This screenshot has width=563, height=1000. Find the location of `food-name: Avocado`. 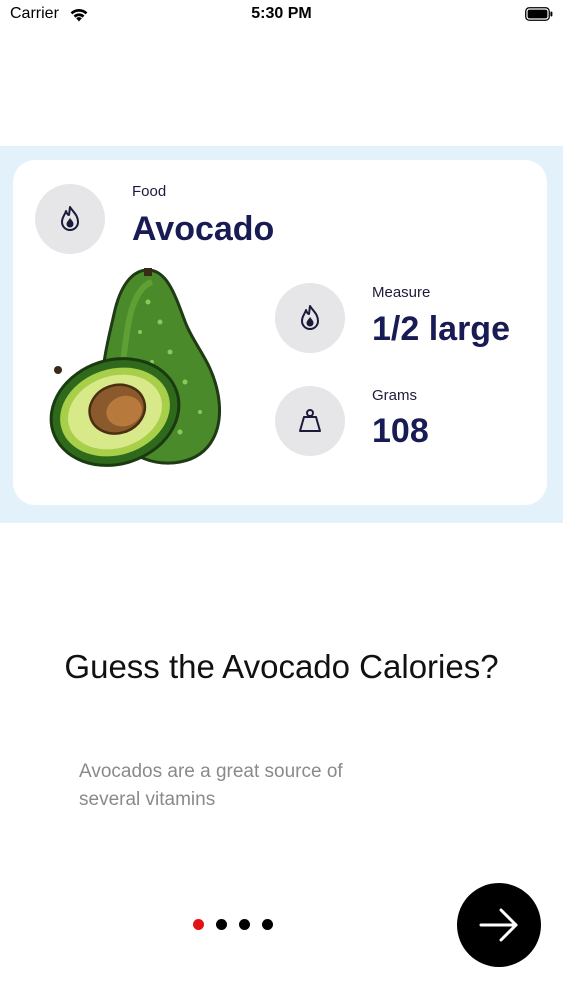

food-name: Avocado is located at coordinates (203, 229).